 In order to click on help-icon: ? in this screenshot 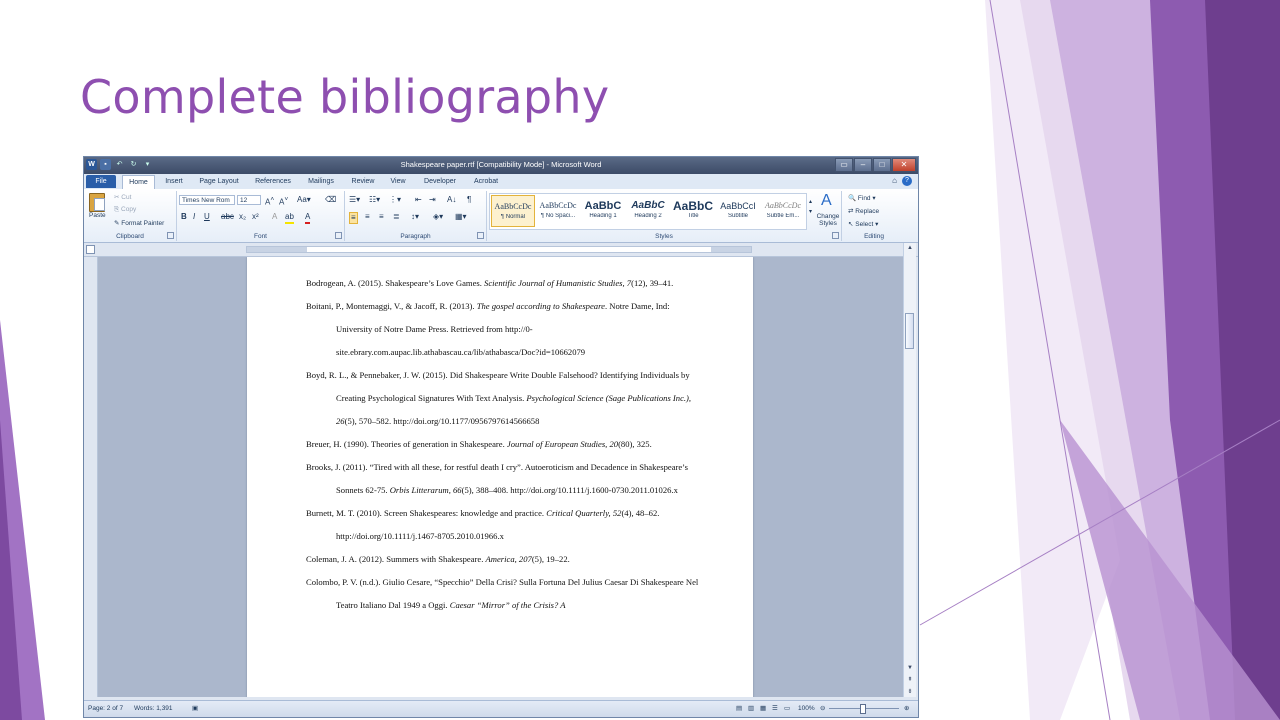, I will do `click(907, 181)`.